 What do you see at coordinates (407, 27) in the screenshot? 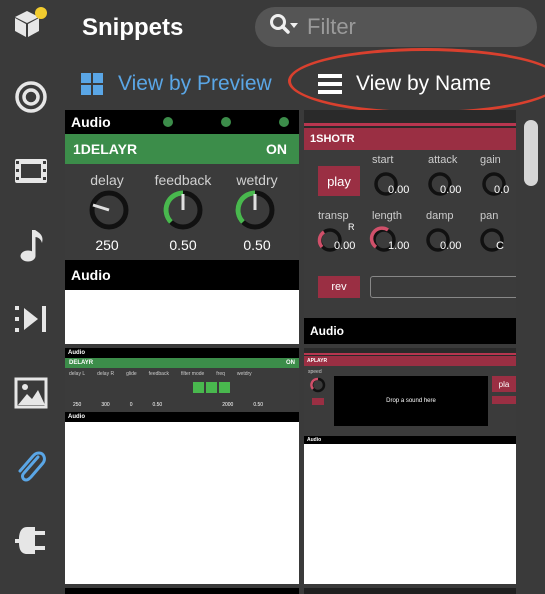
I see `filter-input` at bounding box center [407, 27].